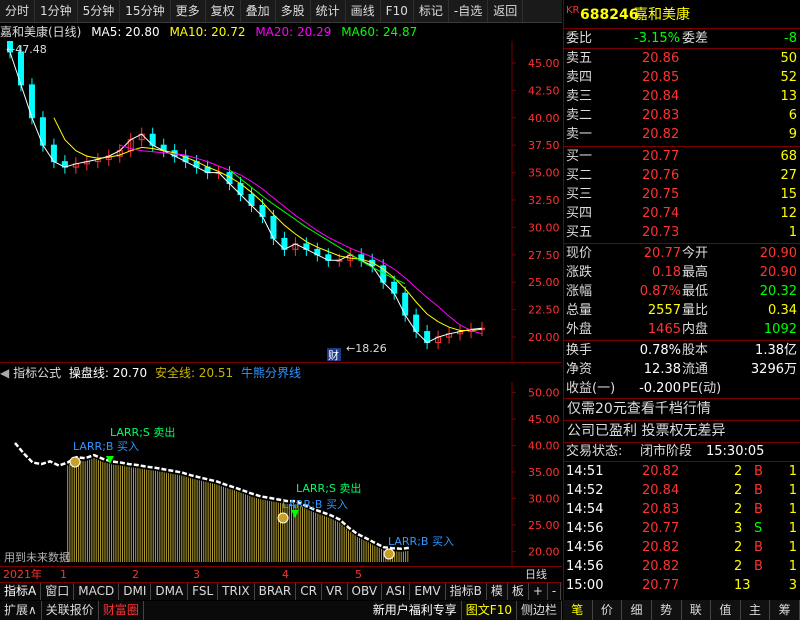  Describe the element at coordinates (579, 350) in the screenshot. I see `stat-label: 换手` at that location.